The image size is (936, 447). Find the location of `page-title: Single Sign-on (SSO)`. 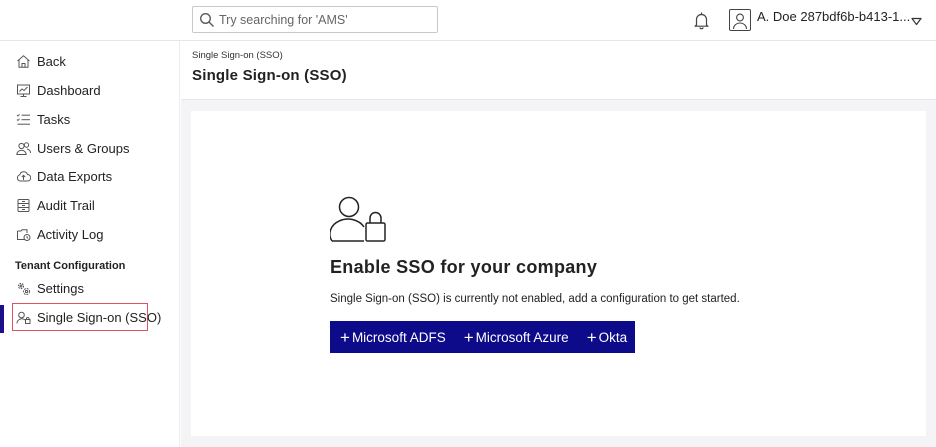

page-title: Single Sign-on (SSO) is located at coordinates (269, 75).